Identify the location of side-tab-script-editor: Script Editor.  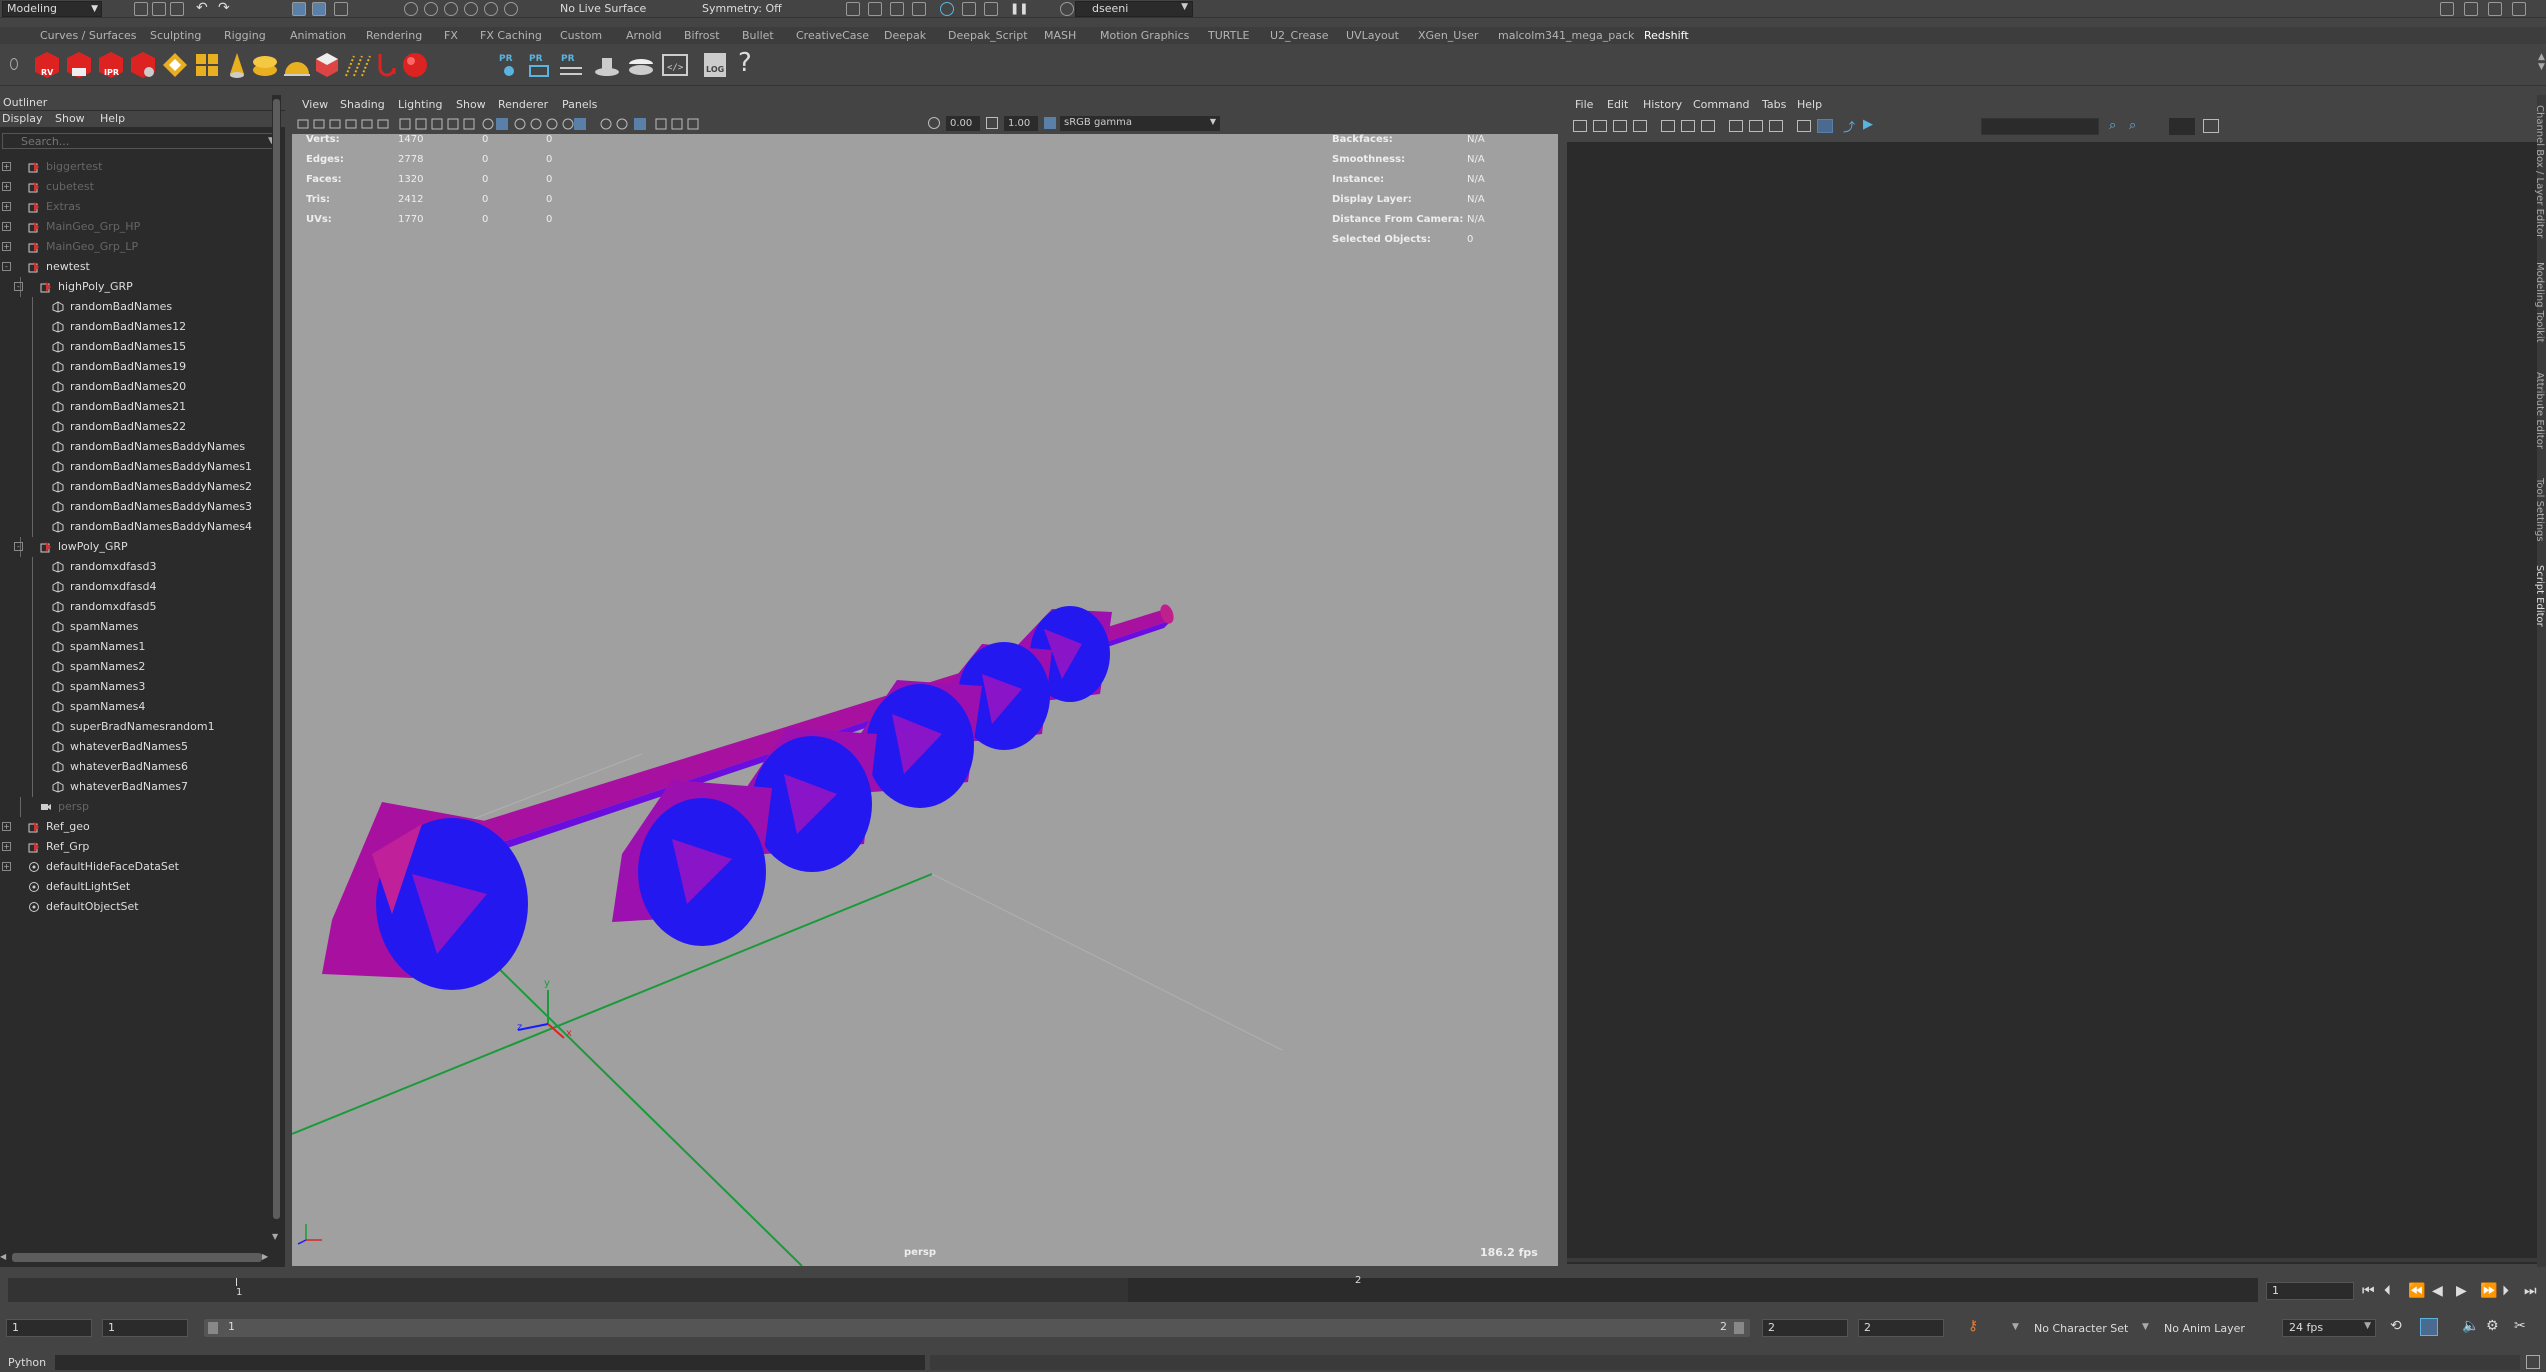
(2539, 596).